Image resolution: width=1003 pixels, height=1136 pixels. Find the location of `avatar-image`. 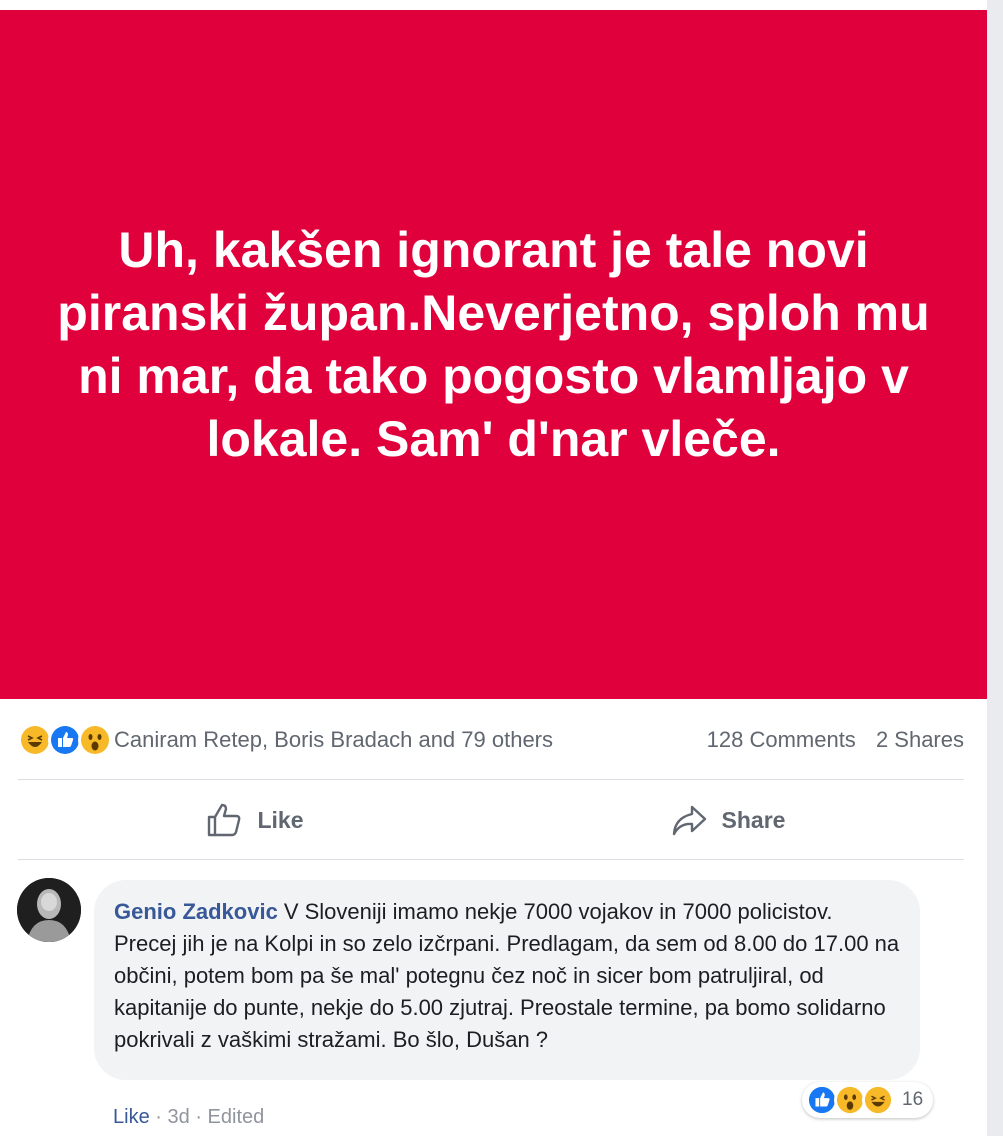

avatar-image is located at coordinates (49, 910).